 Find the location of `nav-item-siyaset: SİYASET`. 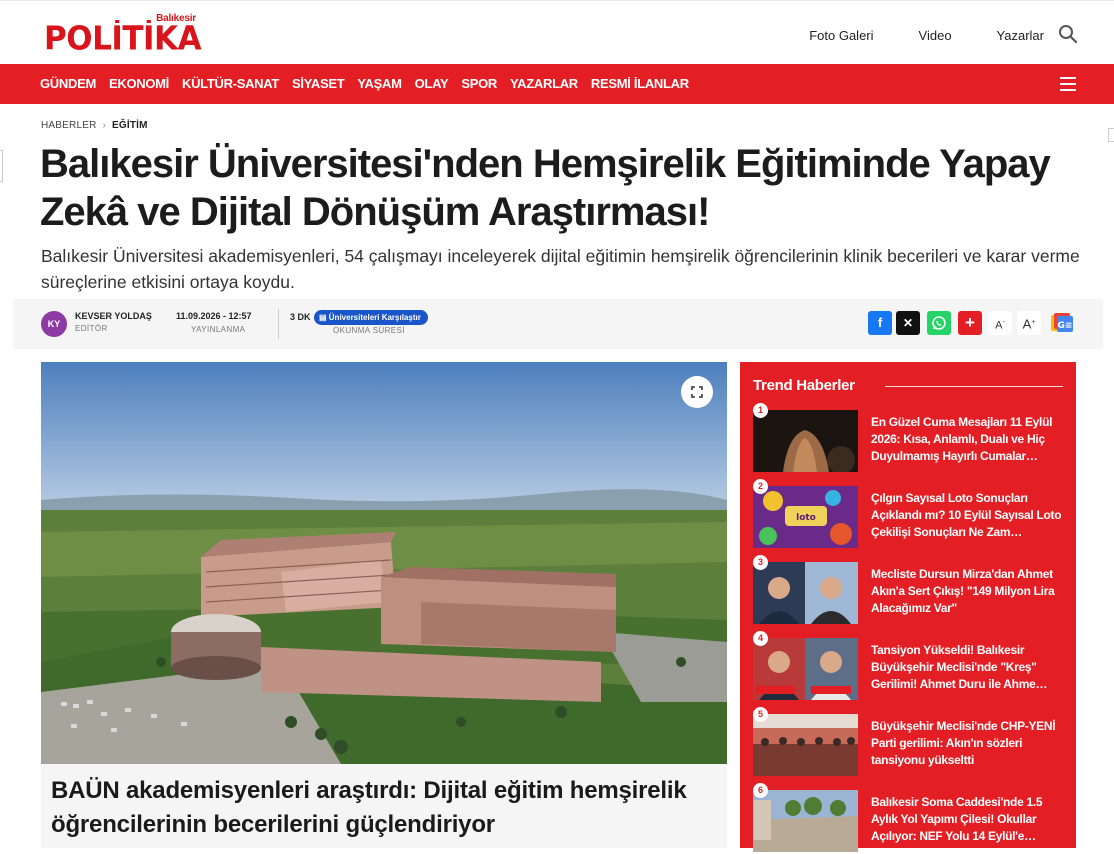

nav-item-siyaset: SİYASET is located at coordinates (318, 83).